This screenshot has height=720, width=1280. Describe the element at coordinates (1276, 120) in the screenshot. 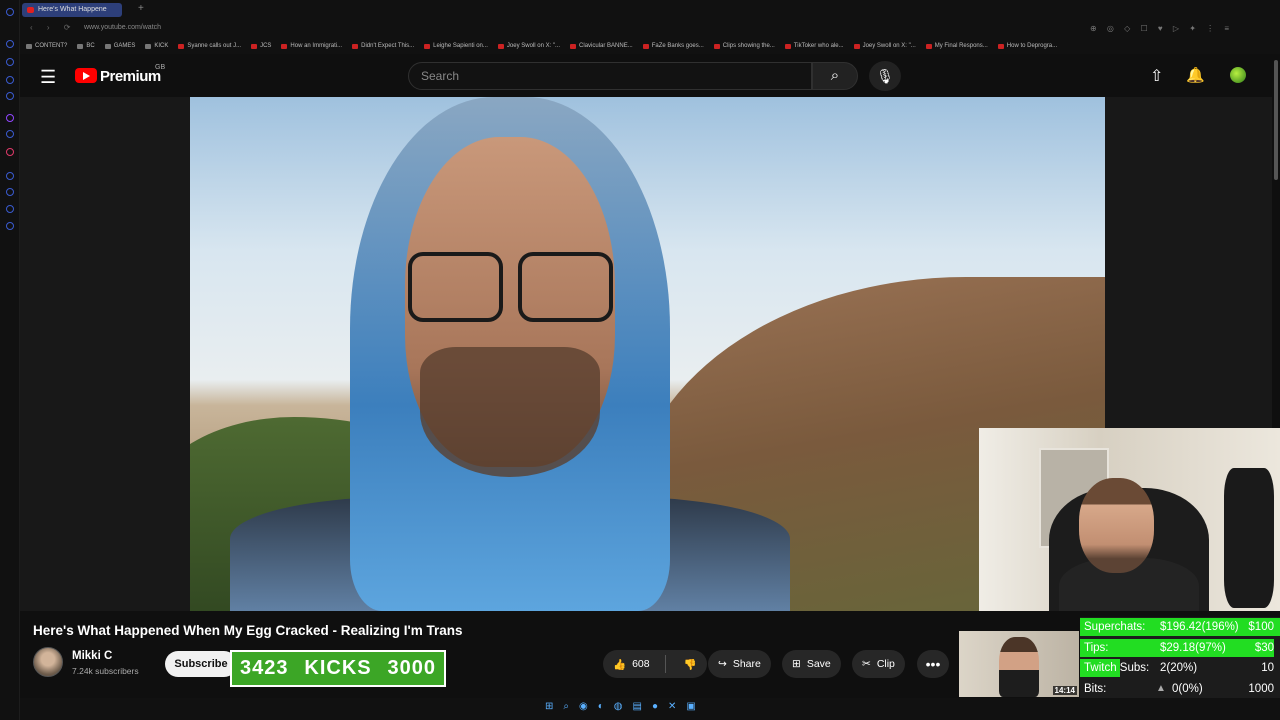

I see `scrollbar` at that location.